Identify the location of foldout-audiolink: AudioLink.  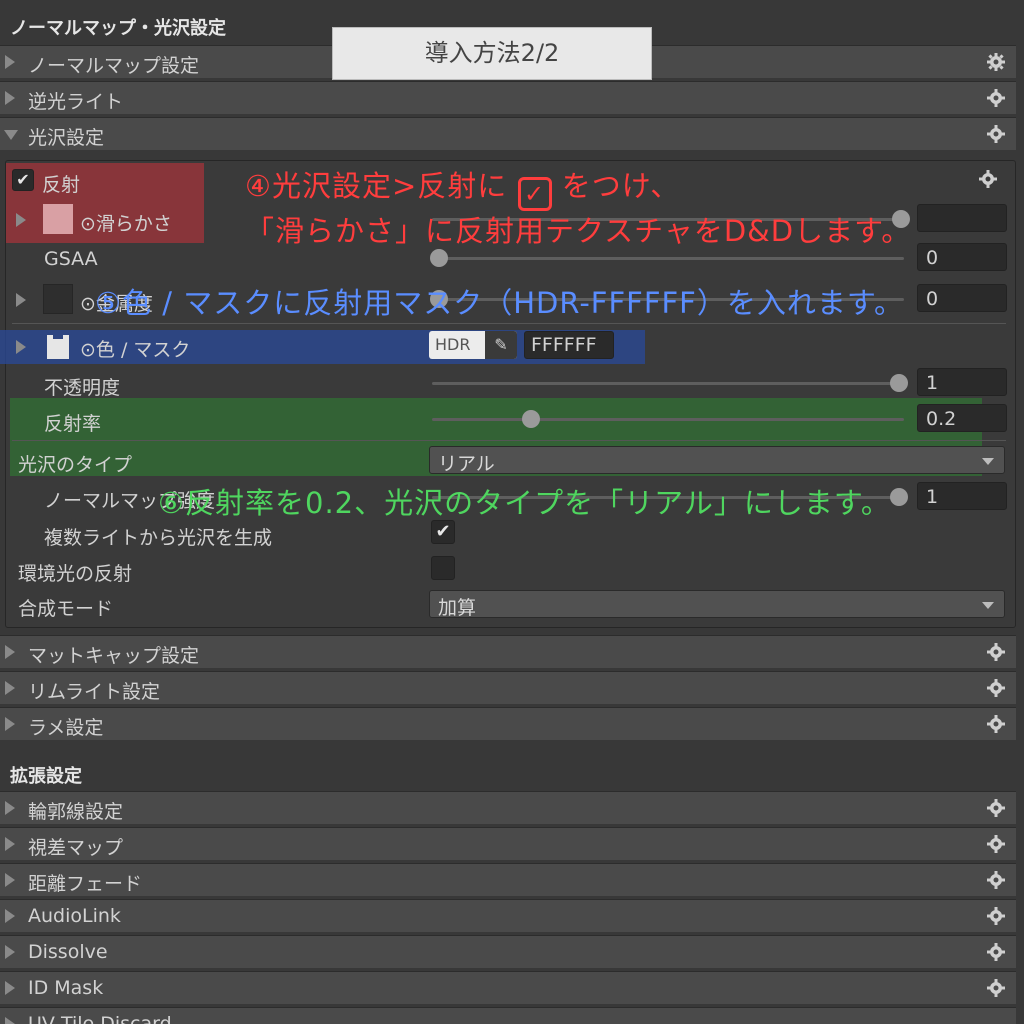
(508, 915).